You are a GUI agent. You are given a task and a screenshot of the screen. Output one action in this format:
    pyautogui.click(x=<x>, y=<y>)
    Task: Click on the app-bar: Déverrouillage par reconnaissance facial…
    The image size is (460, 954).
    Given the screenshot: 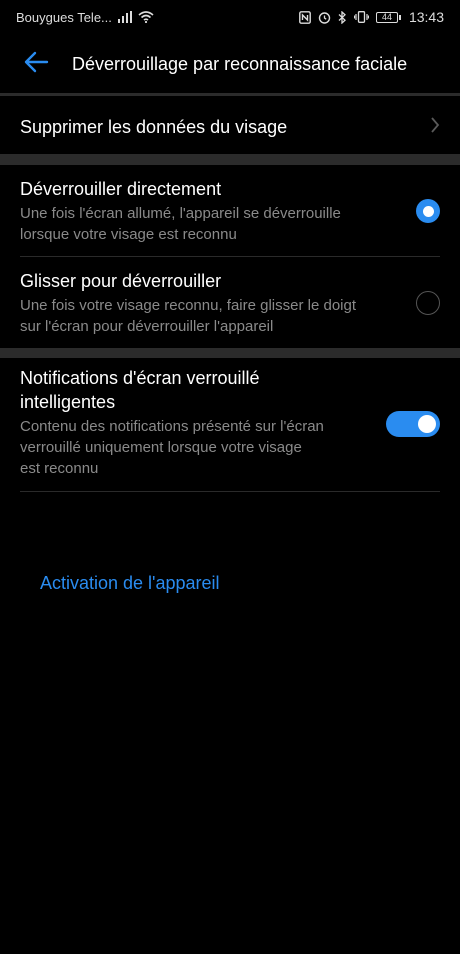 What is the action you would take?
    pyautogui.click(x=230, y=64)
    